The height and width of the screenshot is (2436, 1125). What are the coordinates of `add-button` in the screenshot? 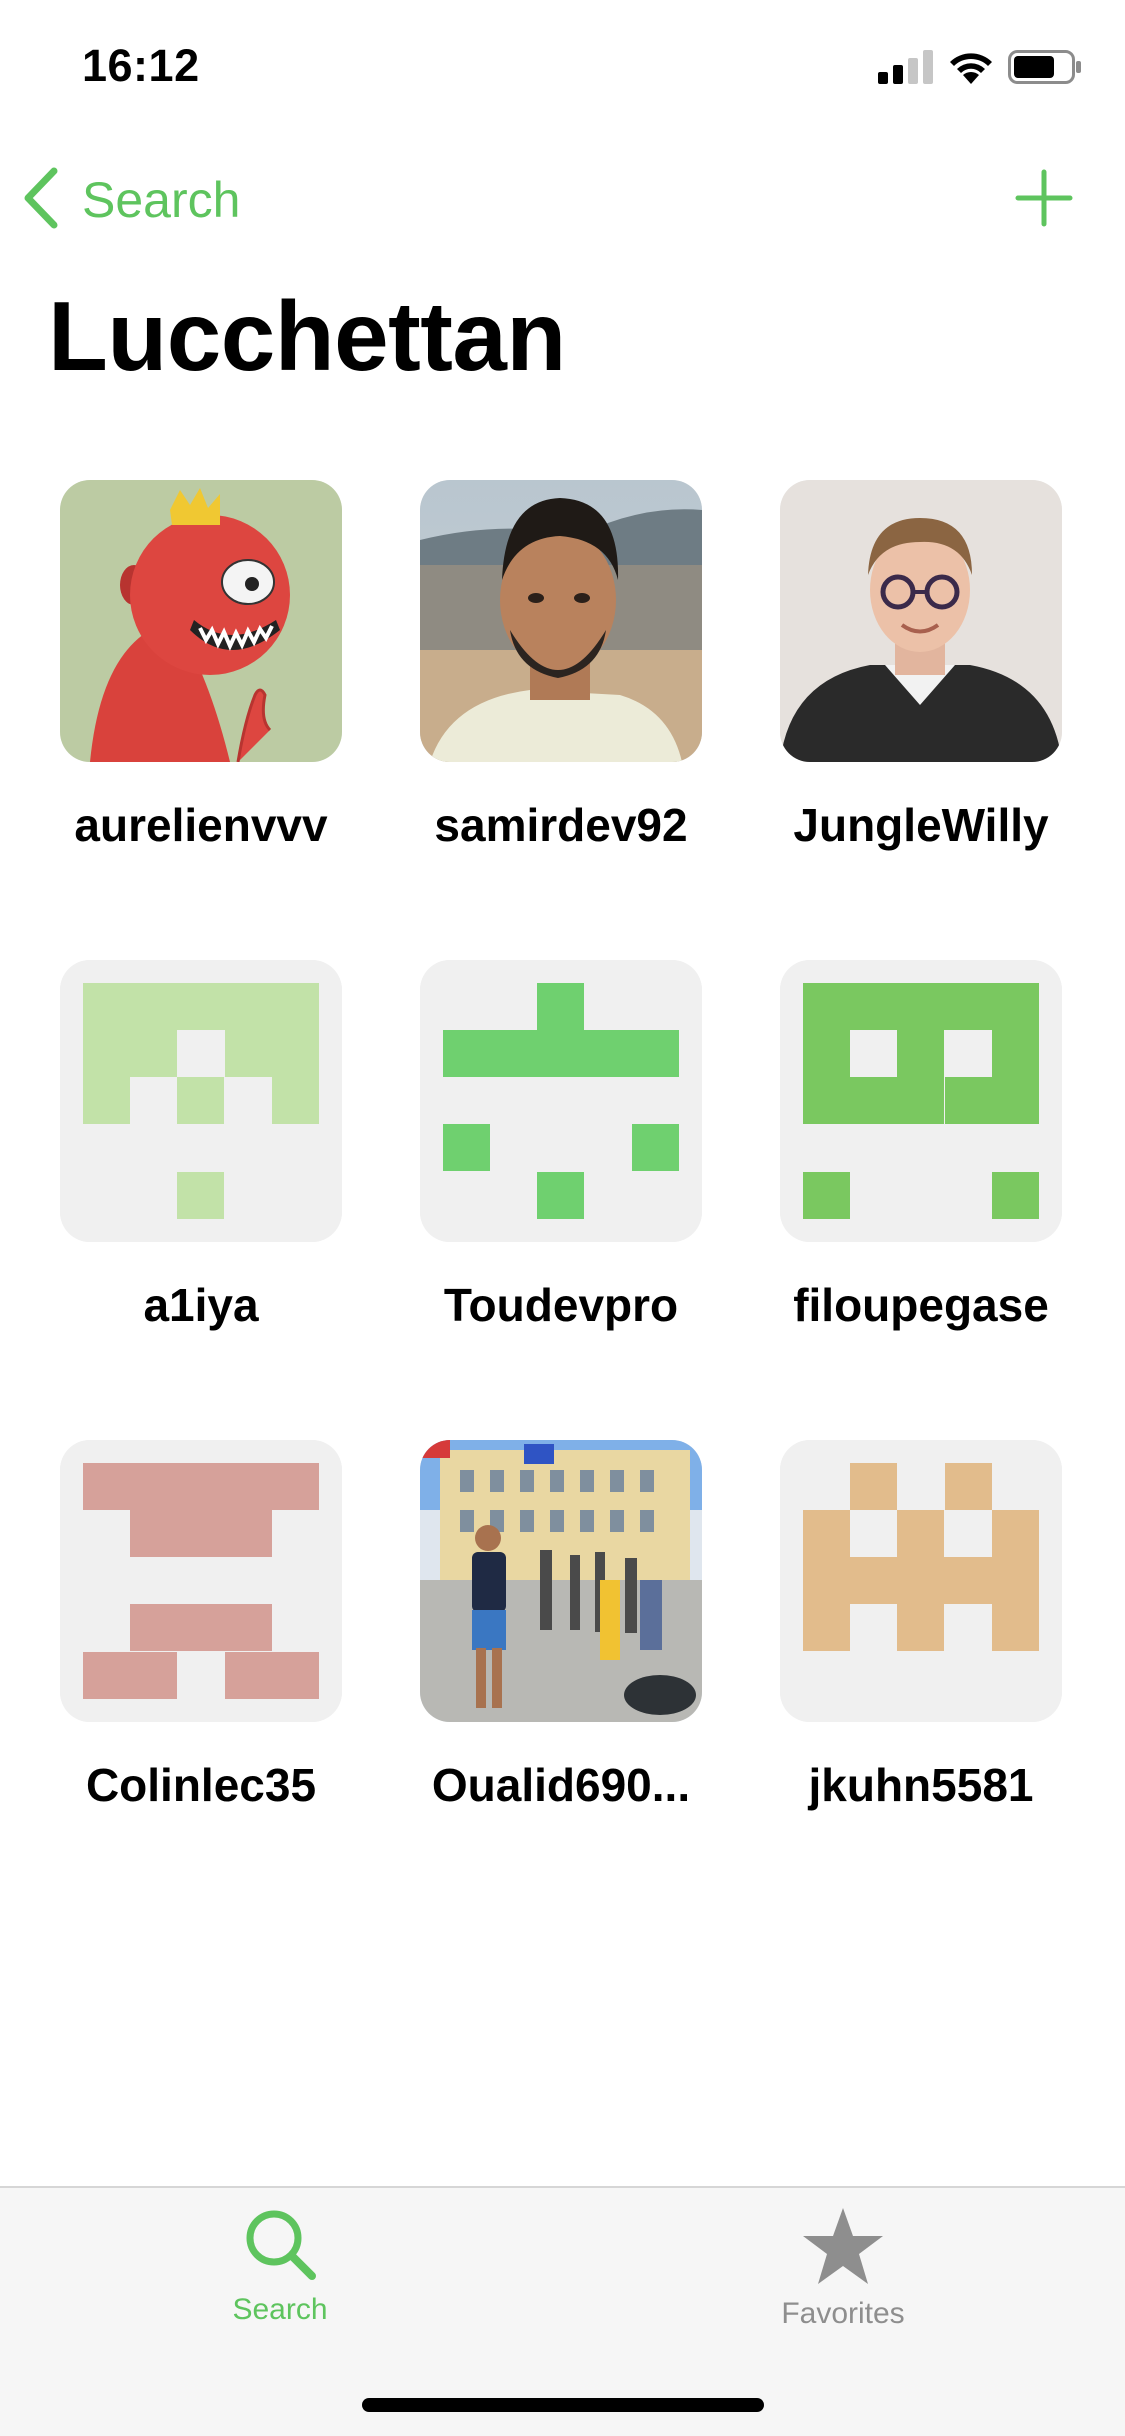 It's located at (1044, 198).